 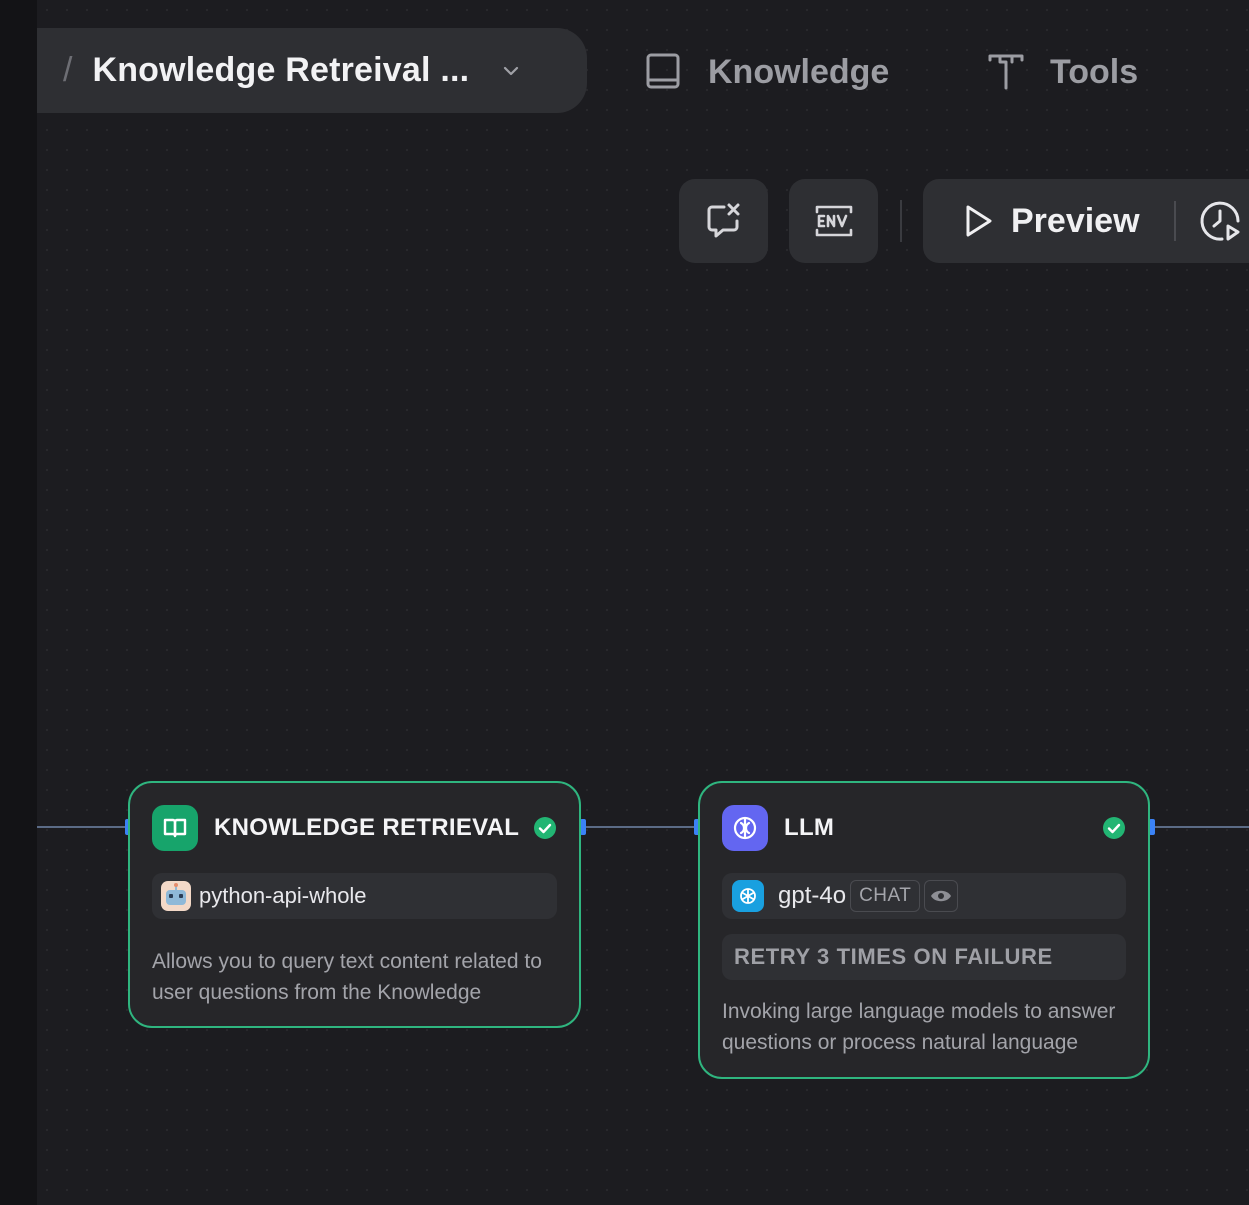 I want to click on model-name: gpt-4o, so click(x=812, y=895).